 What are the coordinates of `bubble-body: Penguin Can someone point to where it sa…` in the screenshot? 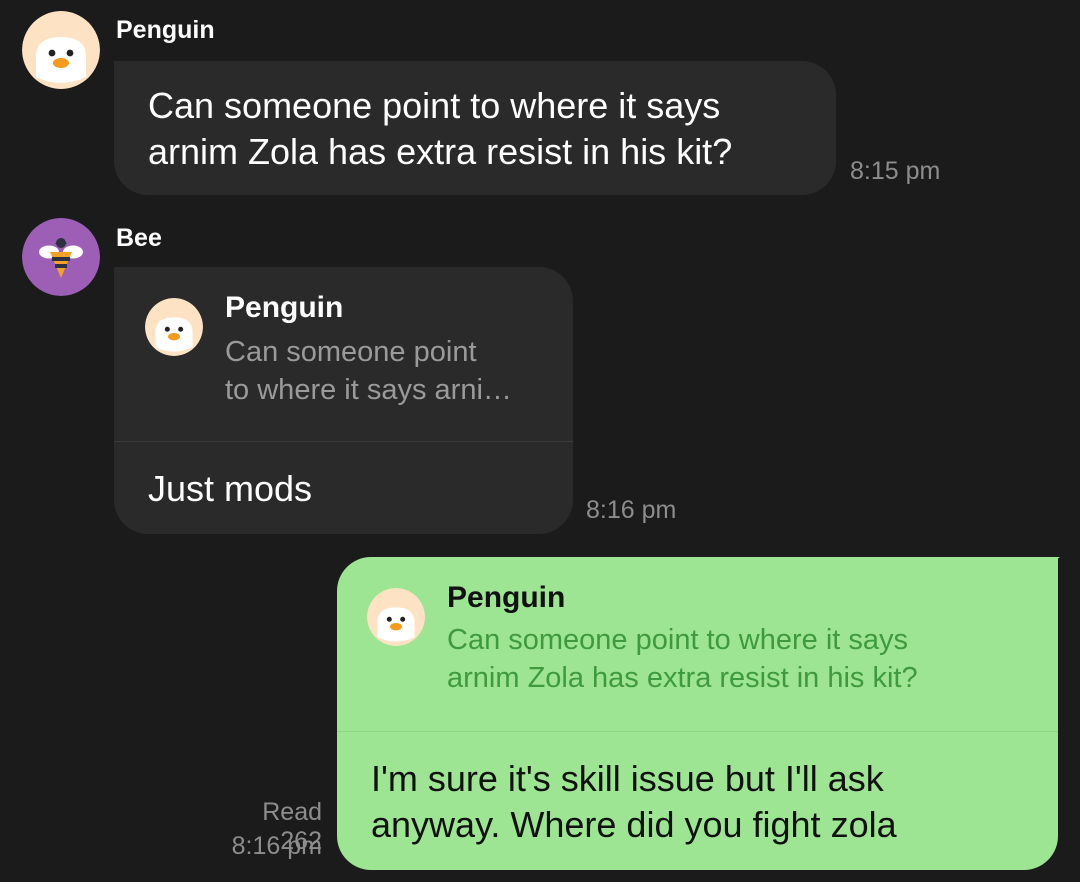 It's located at (343, 400).